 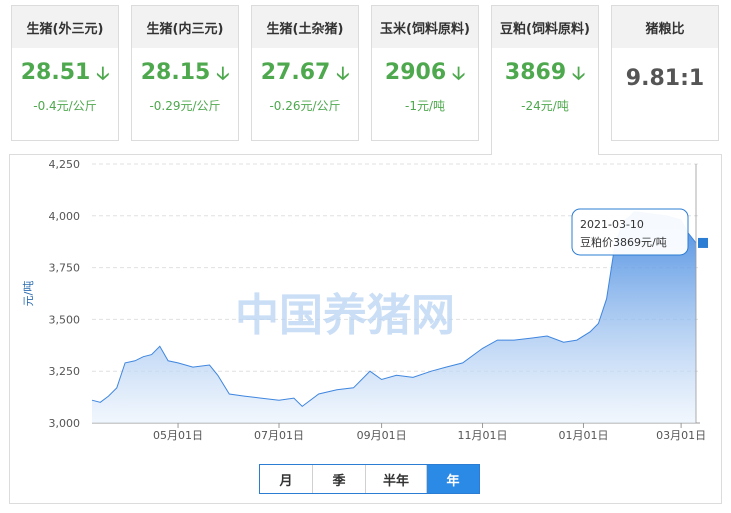 I want to click on tab-year: 年, so click(x=453, y=479).